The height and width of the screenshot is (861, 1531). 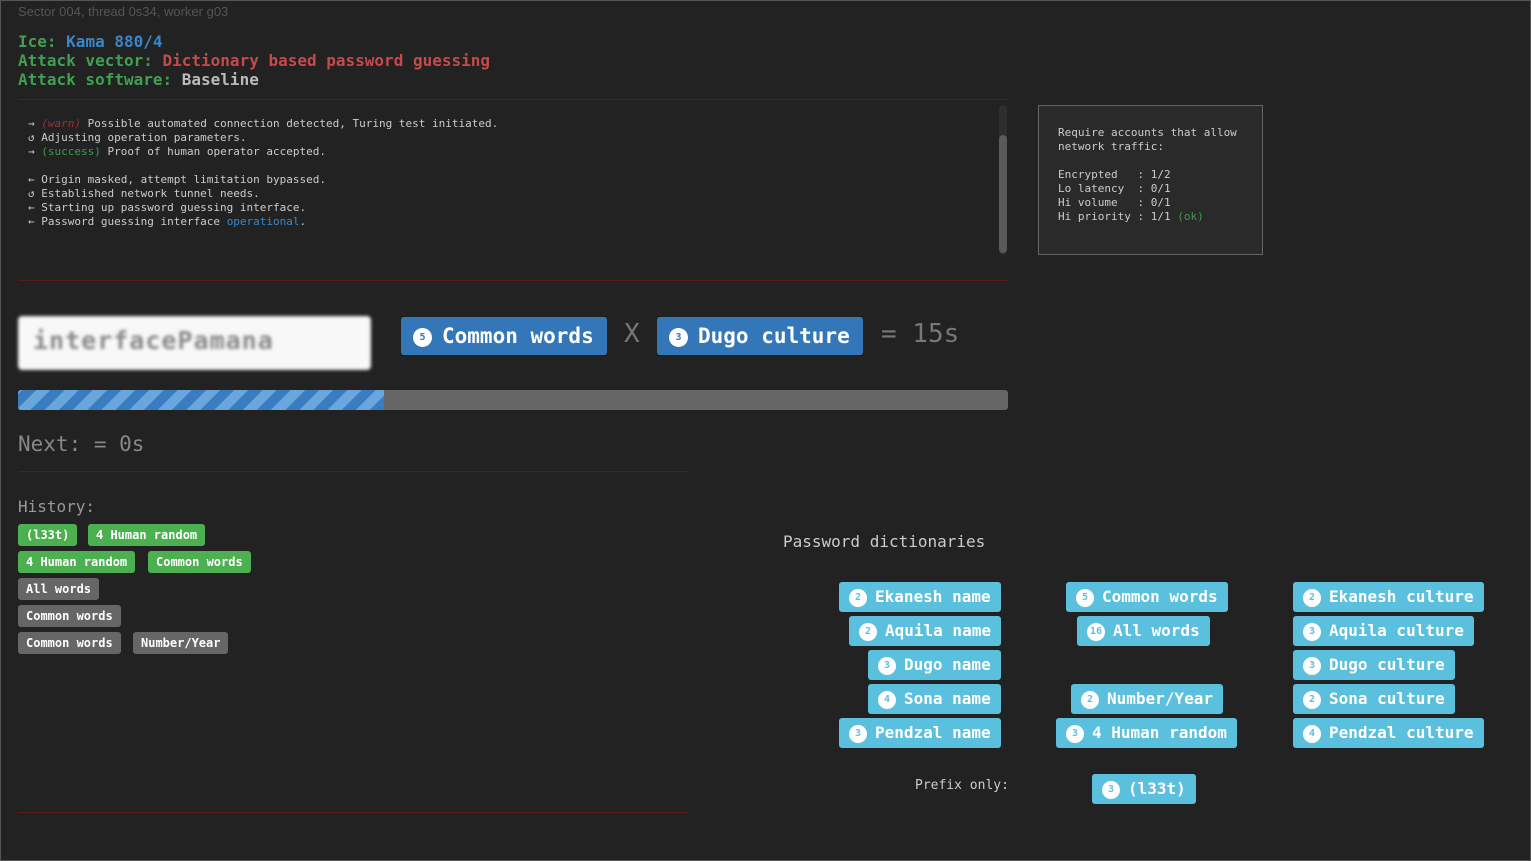 I want to click on dictionary-dugo-name: 3 Dugo name, so click(x=934, y=665).